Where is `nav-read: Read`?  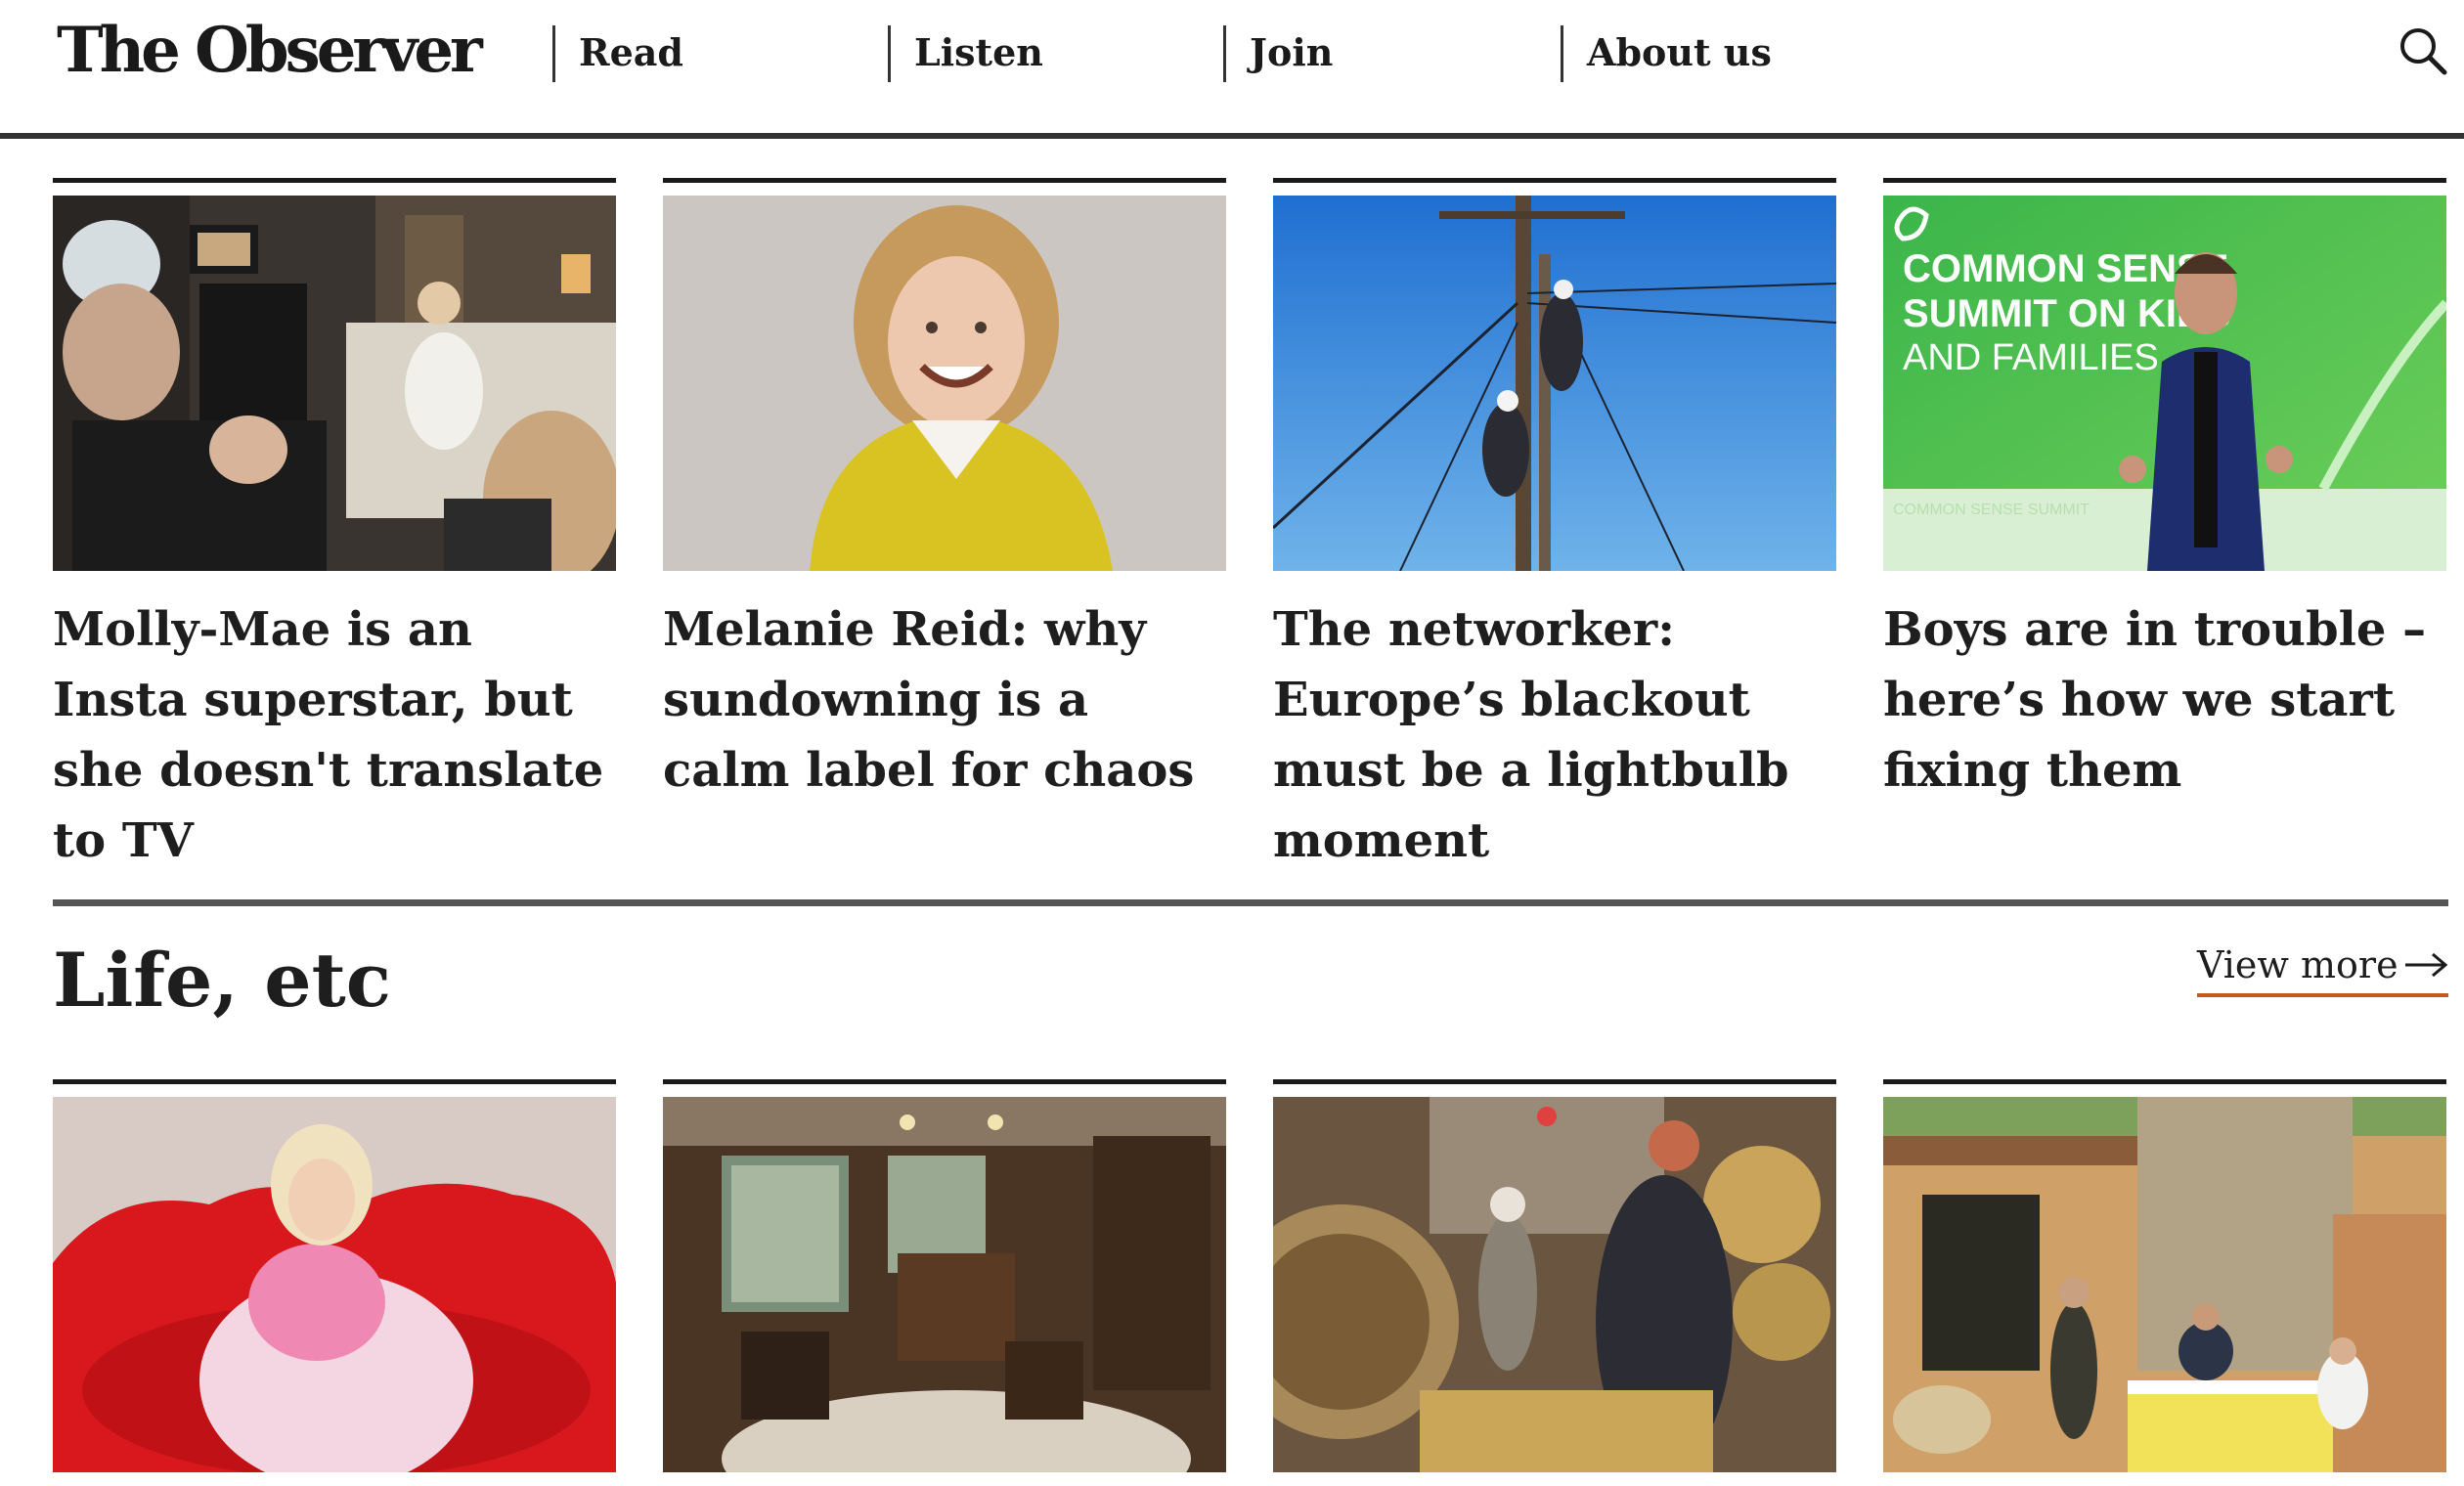 nav-read: Read is located at coordinates (718, 54).